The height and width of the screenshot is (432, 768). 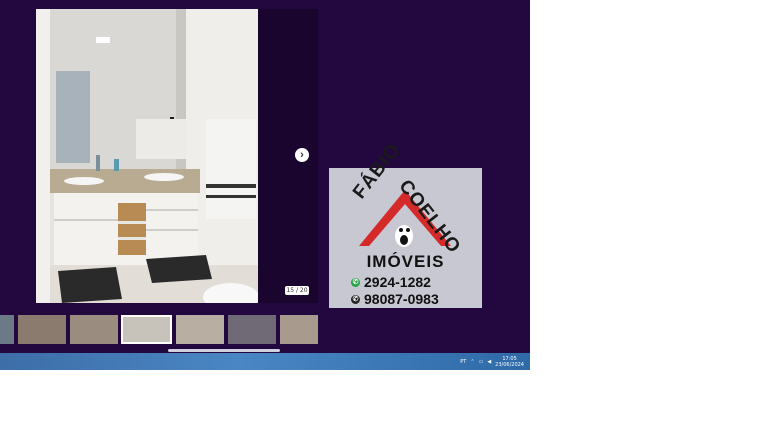 I want to click on phone-icon: ✆, so click(x=355, y=299).